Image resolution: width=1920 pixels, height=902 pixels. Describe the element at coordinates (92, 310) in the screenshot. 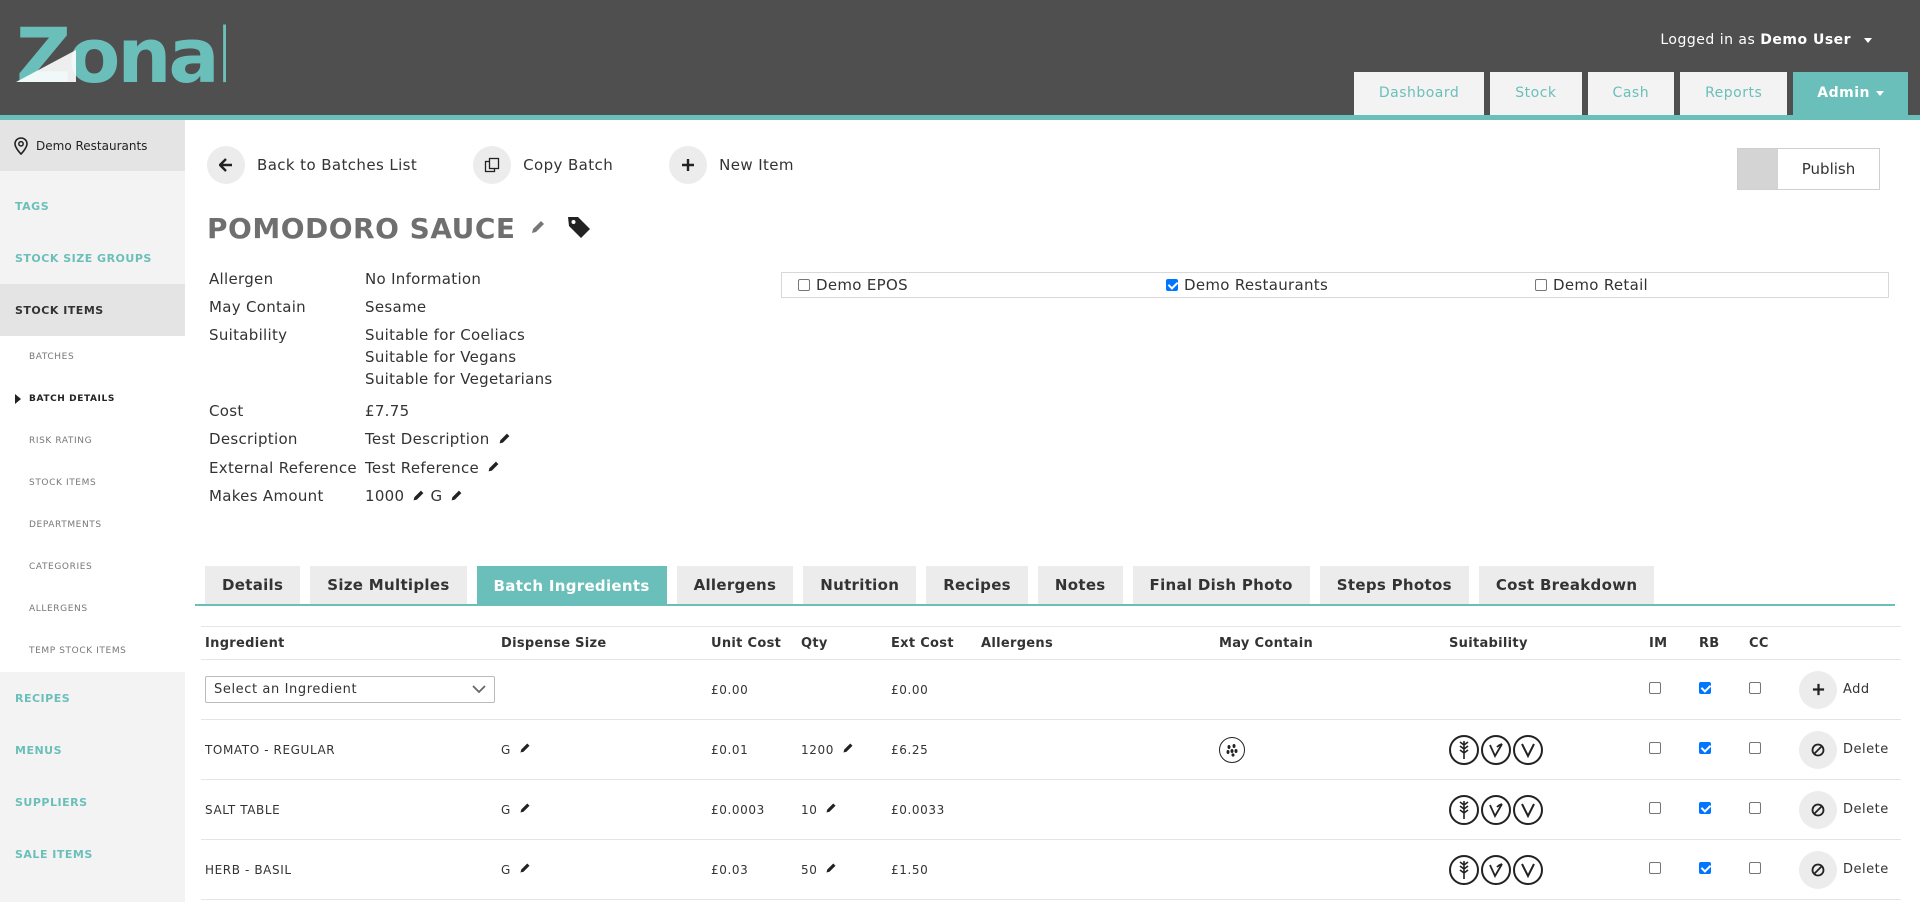

I see `sidebar-item-stock-items: STOCK ITEMS` at that location.